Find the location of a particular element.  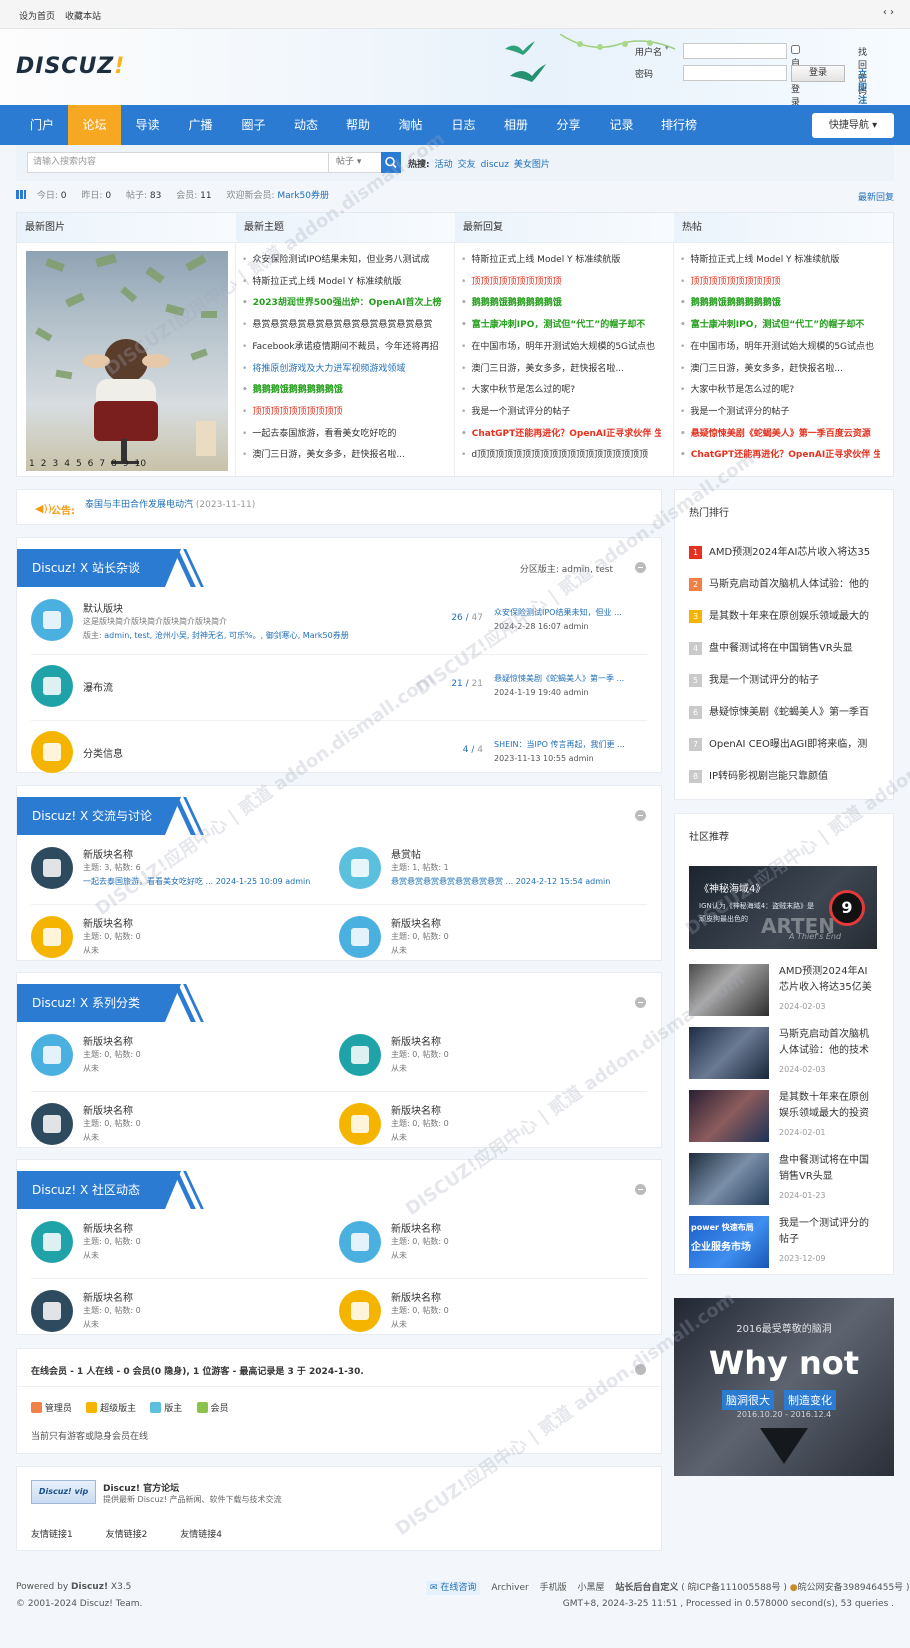

recommend-item: 是其数十年来在原创娱乐领域最大的投资 2024-02-01 is located at coordinates (782, 1116).